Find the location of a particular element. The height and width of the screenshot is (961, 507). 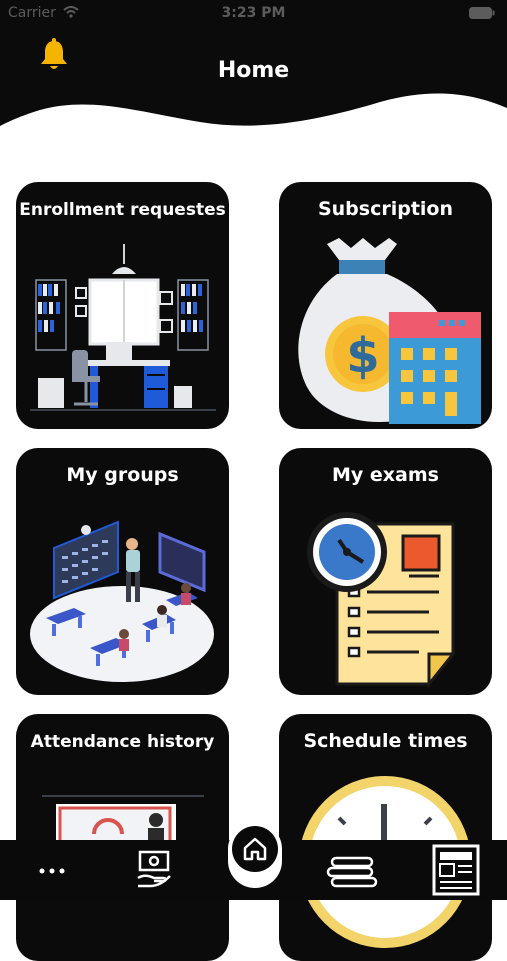

newspaper-icon is located at coordinates (457, 870).